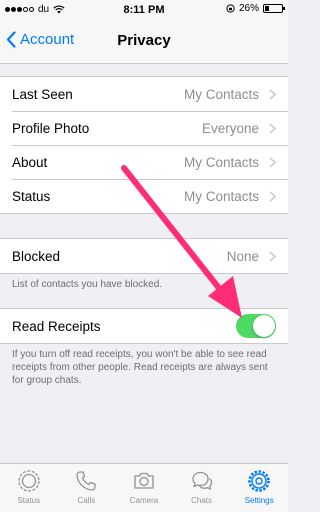 Image resolution: width=320 pixels, height=512 pixels. Describe the element at coordinates (248, 8) in the screenshot. I see `battery-percent: 26%` at that location.